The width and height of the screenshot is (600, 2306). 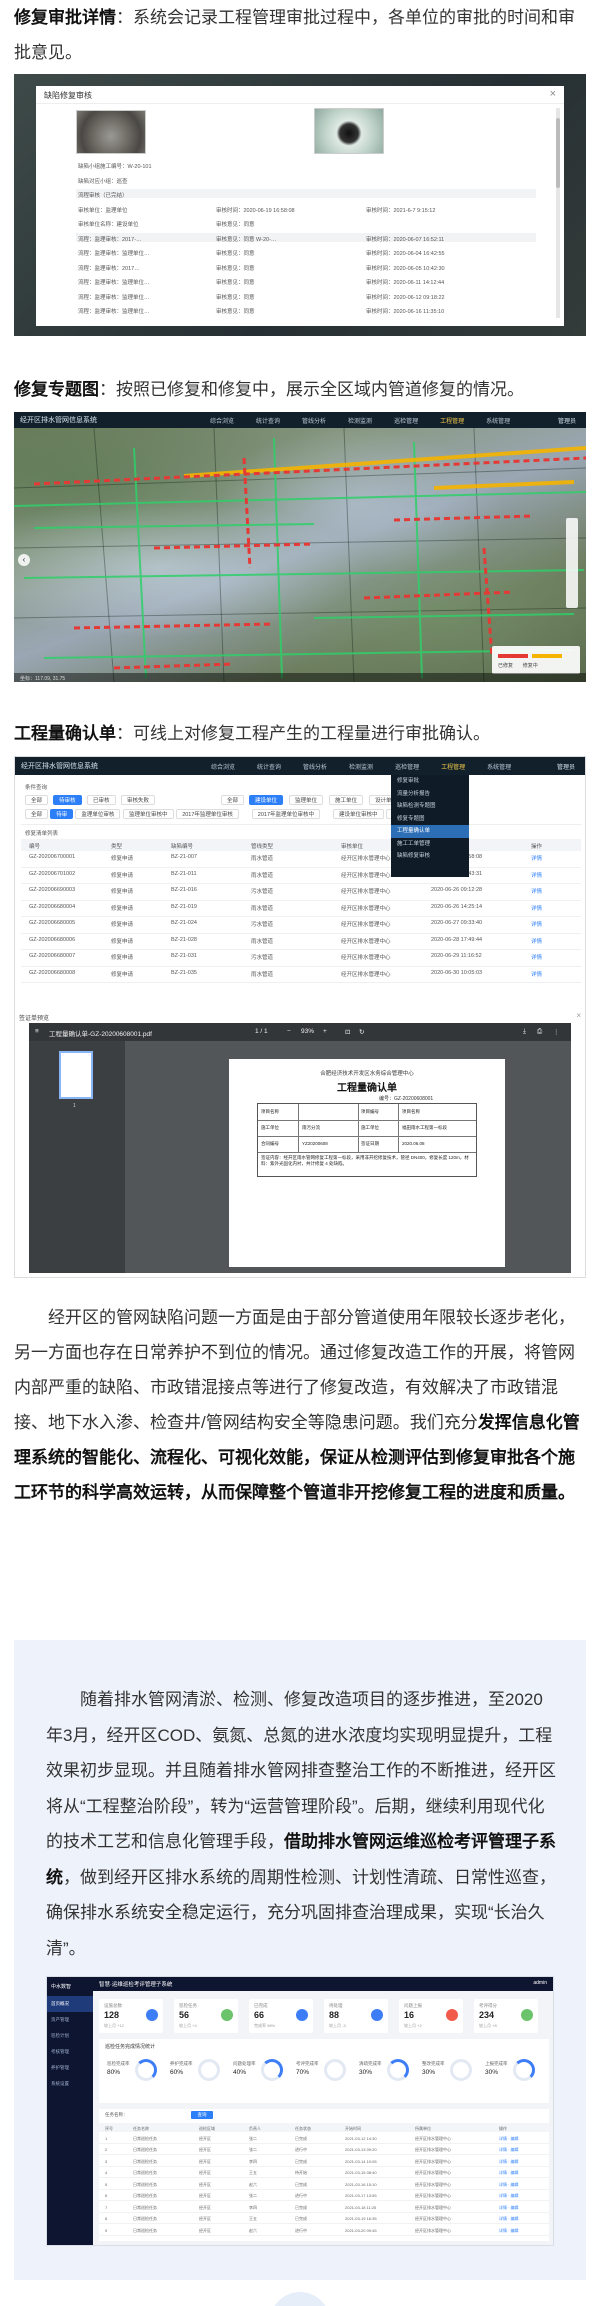 What do you see at coordinates (70, 2020) in the screenshot?
I see `nav-item: 资产管理` at bounding box center [70, 2020].